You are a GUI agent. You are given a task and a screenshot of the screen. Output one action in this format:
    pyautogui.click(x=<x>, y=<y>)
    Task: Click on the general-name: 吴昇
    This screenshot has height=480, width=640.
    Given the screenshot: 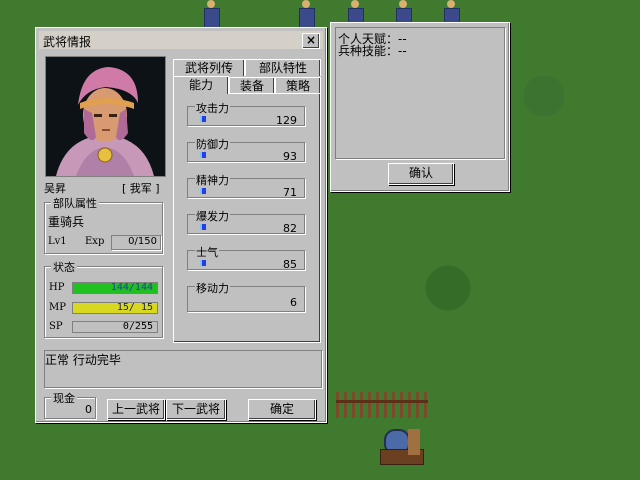 What is the action you would take?
    pyautogui.click(x=55, y=188)
    